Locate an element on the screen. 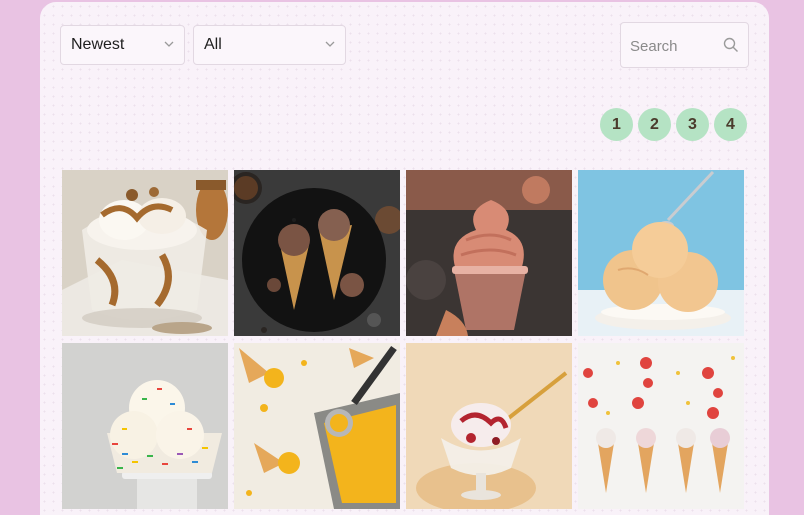 This screenshot has height=515, width=804. photo-tile-soft-serve is located at coordinates (489, 253).